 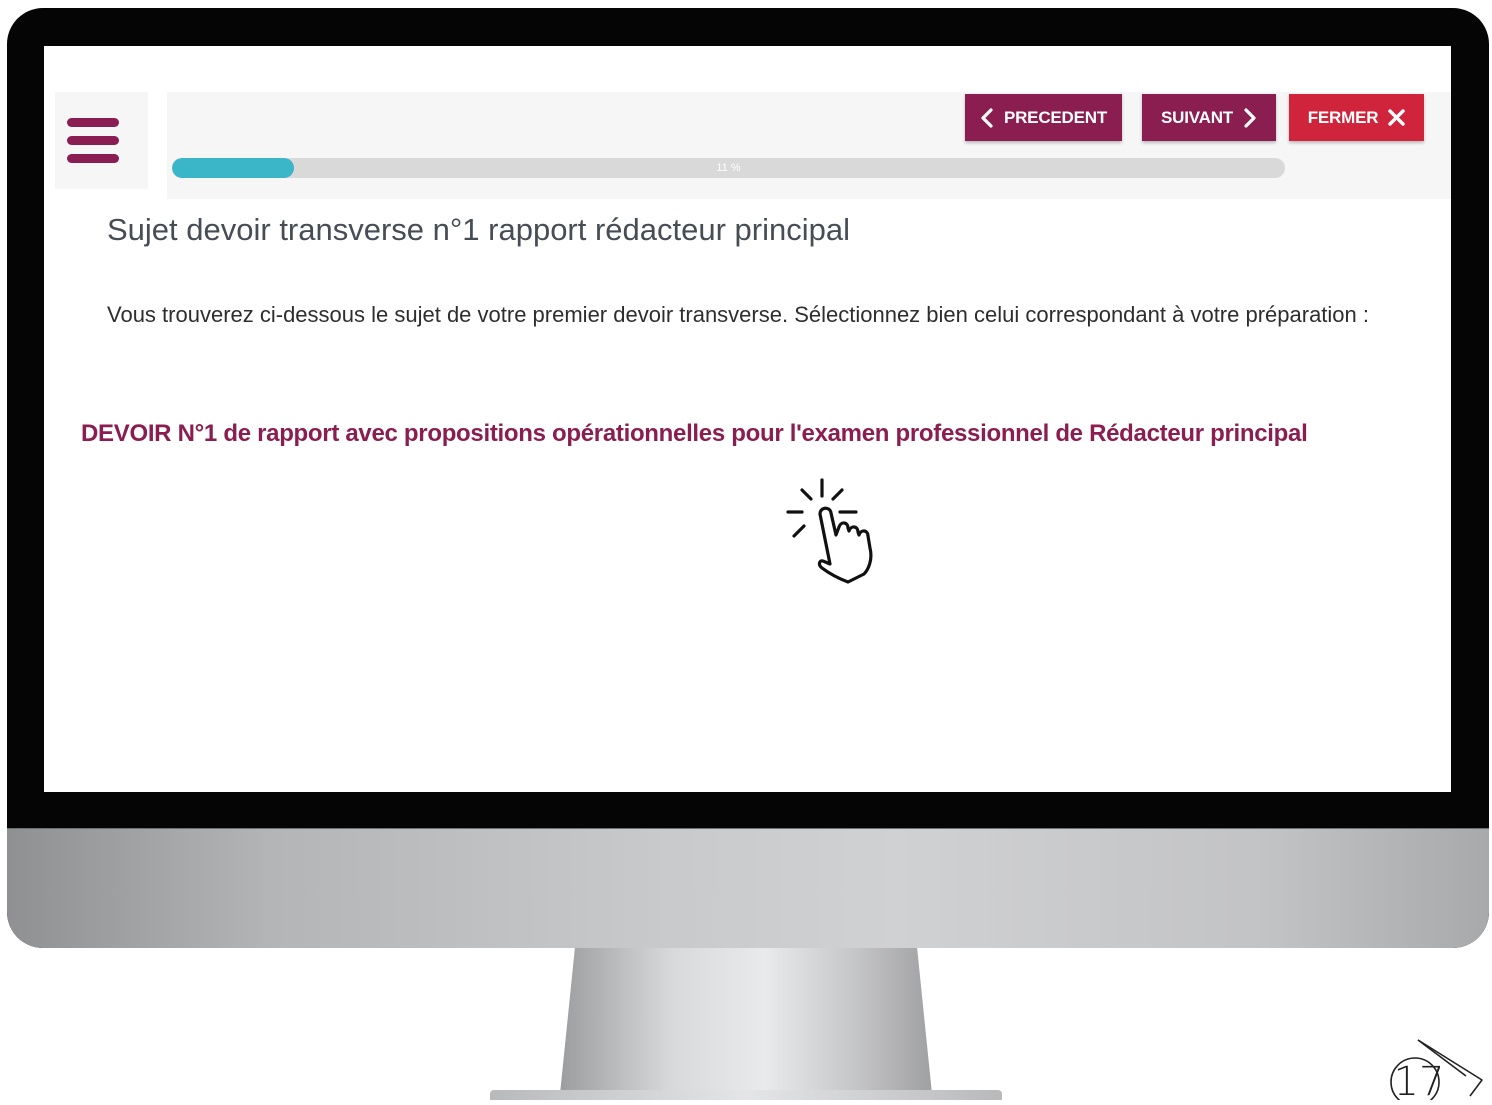 I want to click on previous-button-label: PRECEDENT, so click(x=1055, y=117).